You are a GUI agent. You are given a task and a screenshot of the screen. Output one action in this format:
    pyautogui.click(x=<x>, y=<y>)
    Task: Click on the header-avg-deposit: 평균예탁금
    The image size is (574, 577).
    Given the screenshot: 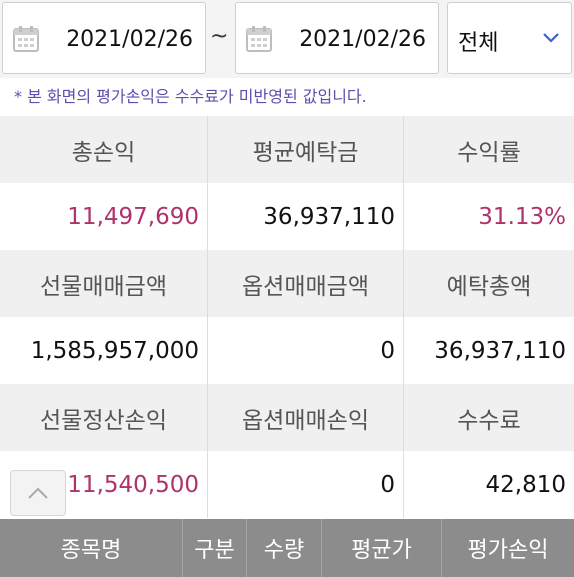 What is the action you would take?
    pyautogui.click(x=305, y=149)
    